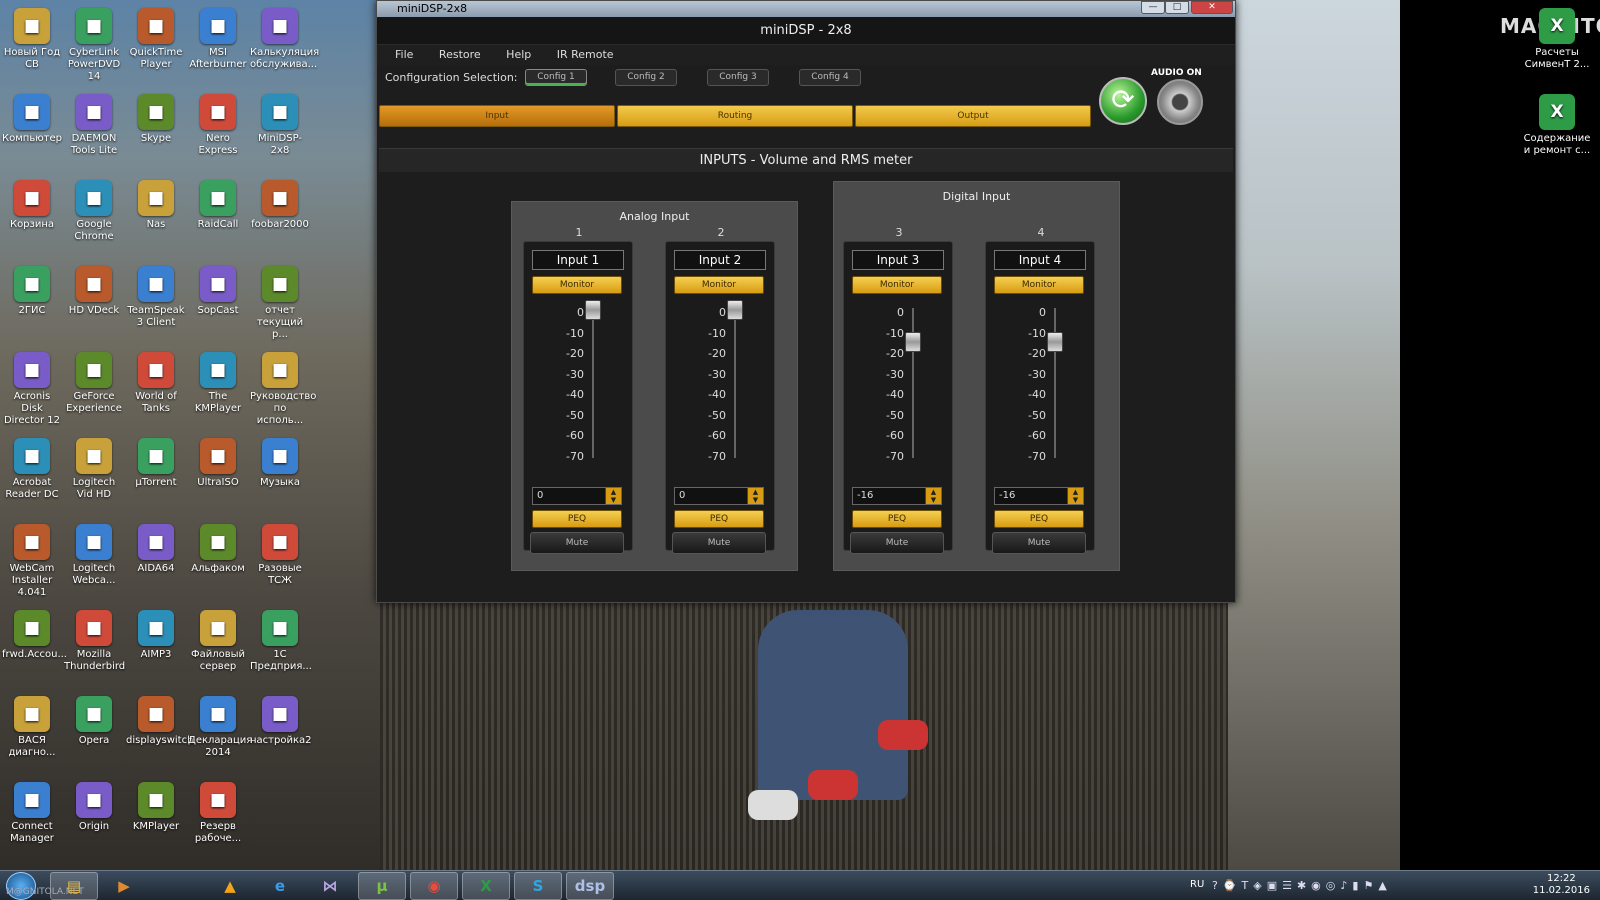 This screenshot has width=1600, height=900. I want to click on desktop-icon: ■ MiniDSP-2x8, so click(280, 131).